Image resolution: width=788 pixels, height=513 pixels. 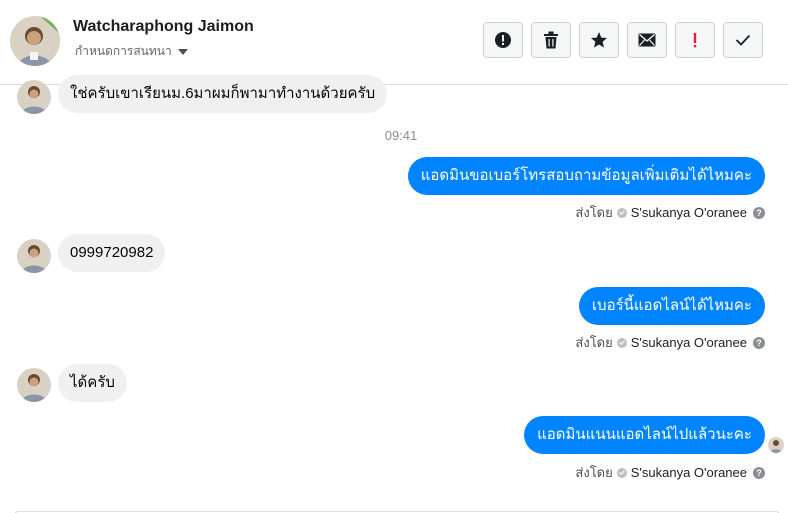 What do you see at coordinates (671, 306) in the screenshot?
I see `message-bubble-outgoing: เบอร์นี้แอดไลน์ได้ไหมคะ` at bounding box center [671, 306].